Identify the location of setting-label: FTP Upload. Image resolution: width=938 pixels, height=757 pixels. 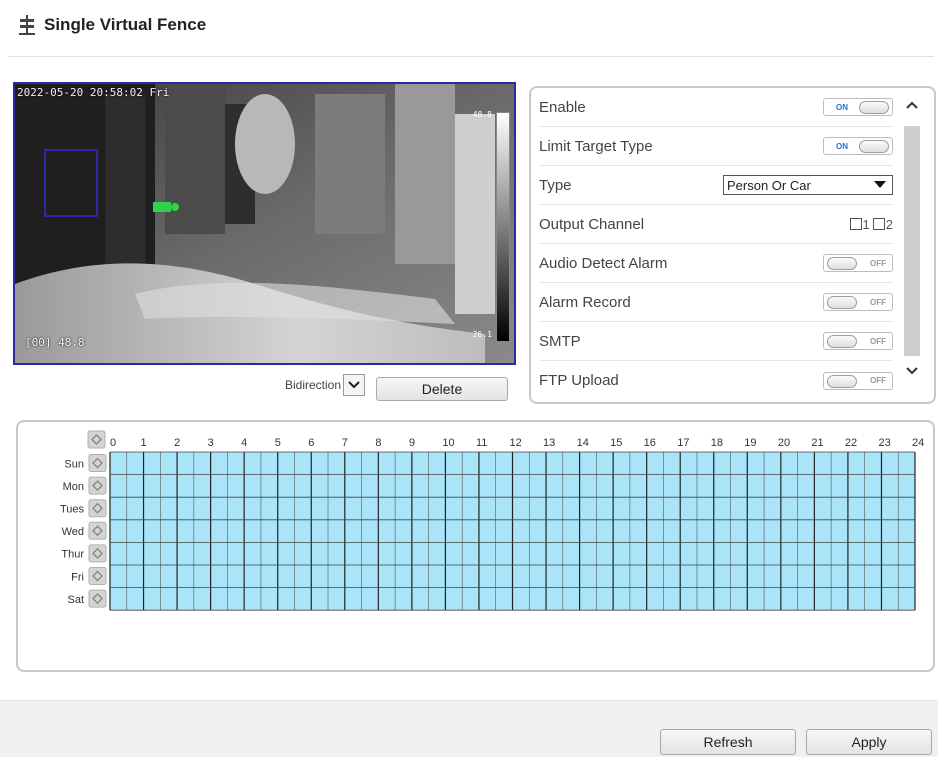
(579, 380).